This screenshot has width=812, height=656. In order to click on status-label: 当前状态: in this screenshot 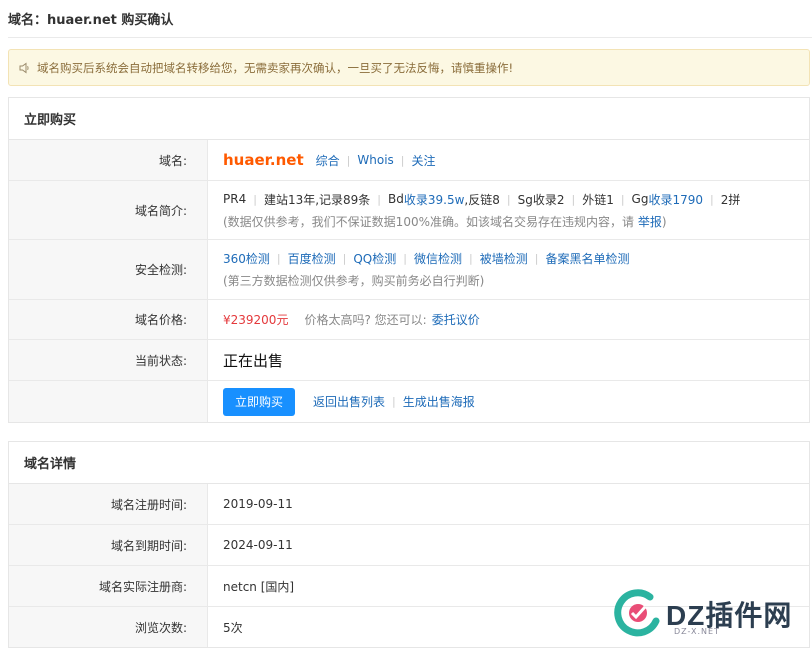, I will do `click(108, 360)`.